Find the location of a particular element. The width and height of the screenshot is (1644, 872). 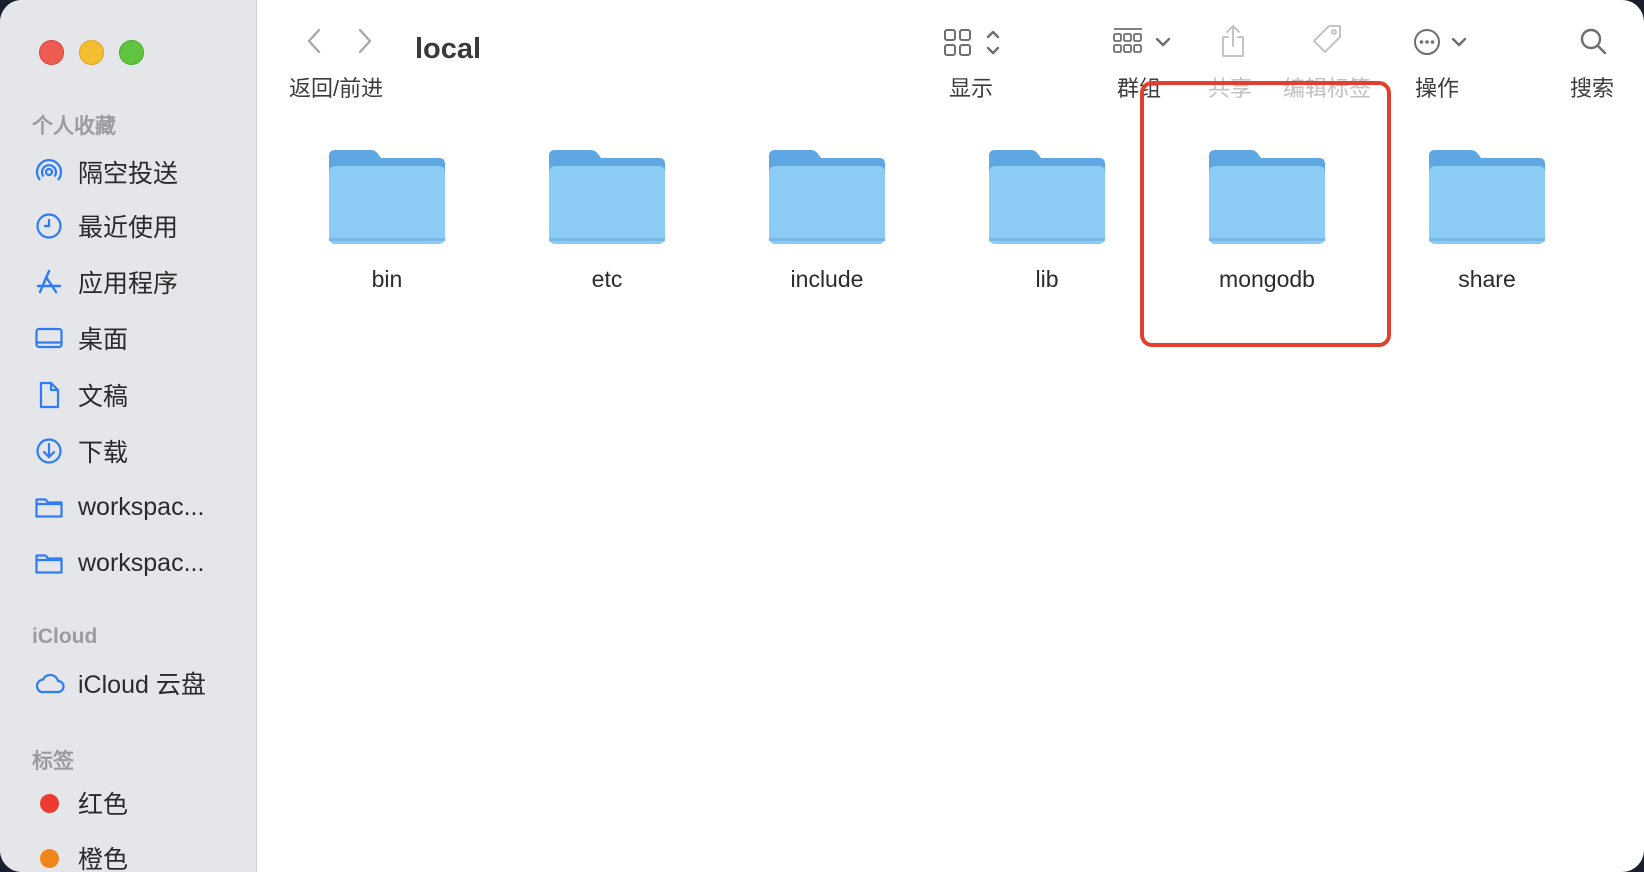

group-icon is located at coordinates (1127, 40).